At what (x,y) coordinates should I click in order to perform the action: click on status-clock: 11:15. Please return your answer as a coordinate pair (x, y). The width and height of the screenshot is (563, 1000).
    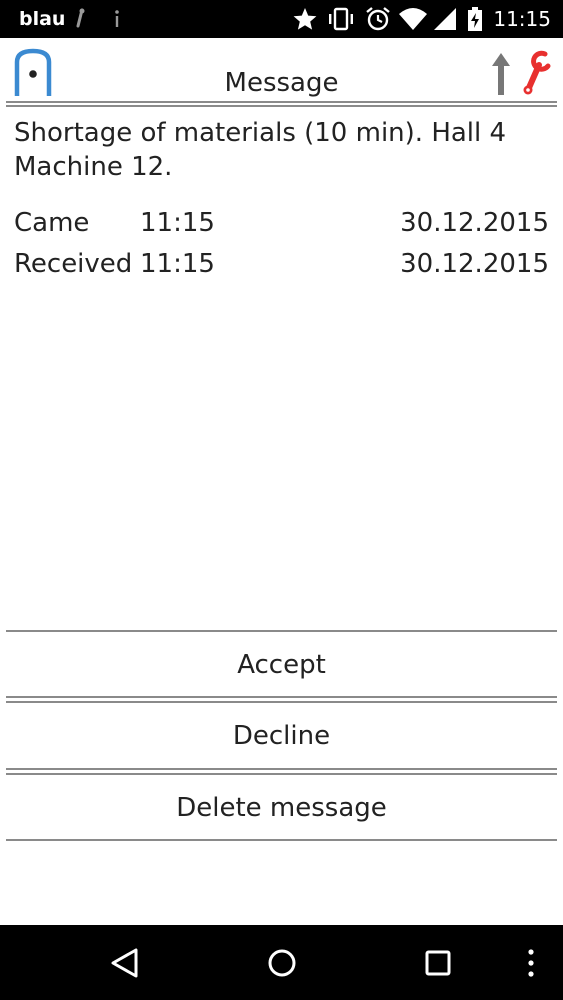
    Looking at the image, I should click on (522, 19).